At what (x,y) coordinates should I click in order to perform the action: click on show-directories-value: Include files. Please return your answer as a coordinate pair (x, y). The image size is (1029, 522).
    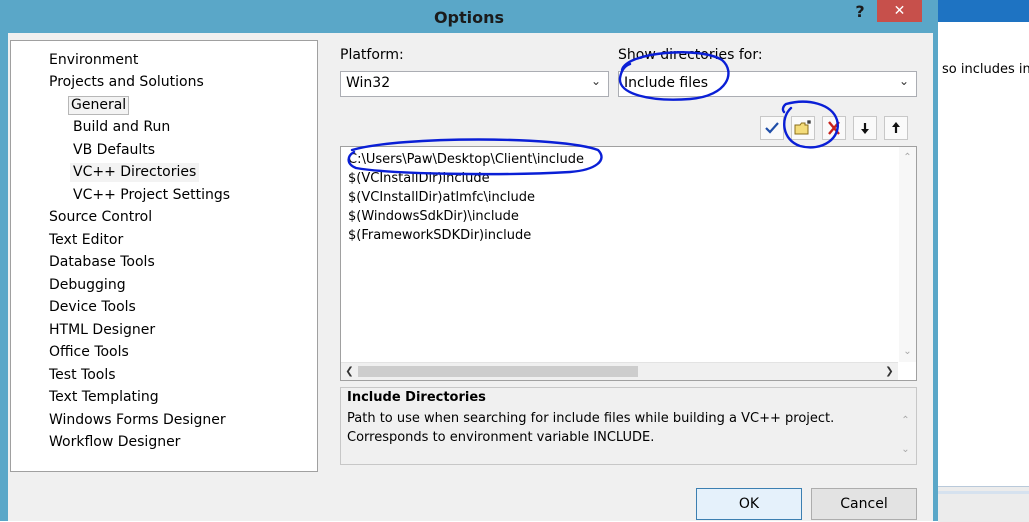
    Looking at the image, I should click on (666, 83).